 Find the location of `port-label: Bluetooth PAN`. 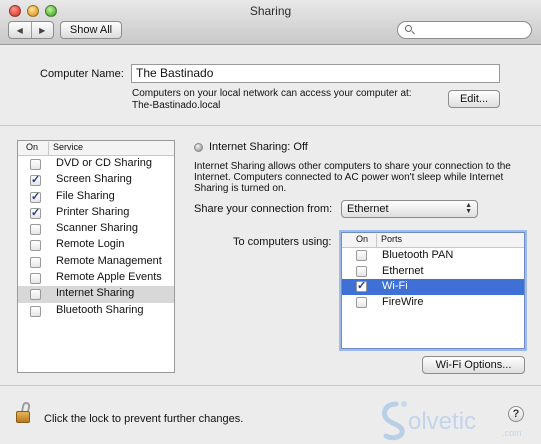

port-label: Bluetooth PAN is located at coordinates (418, 255).